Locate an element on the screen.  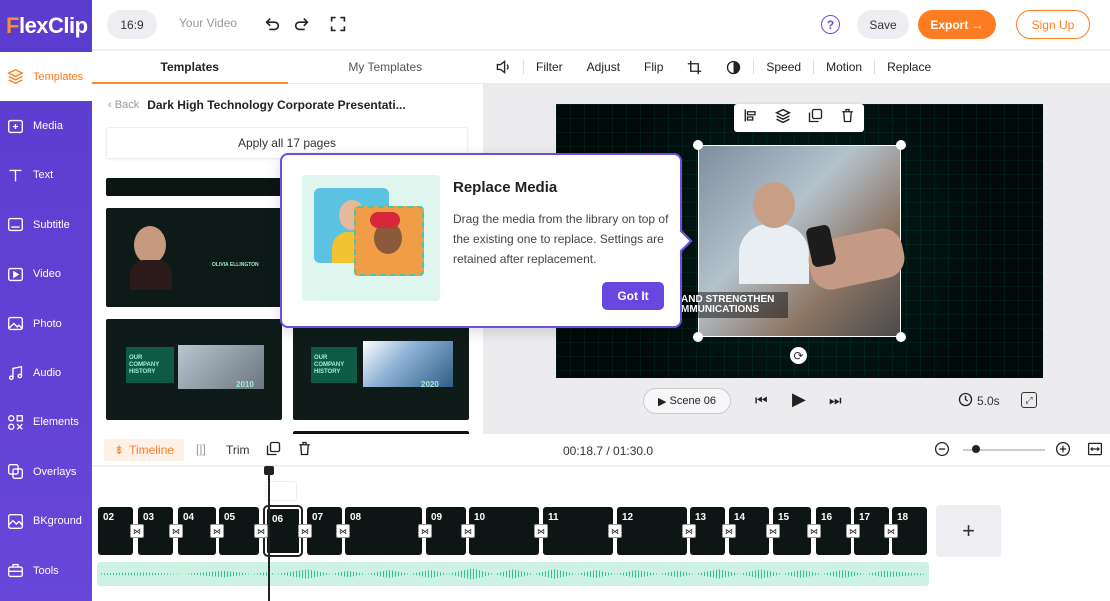
export-button: Export → is located at coordinates (957, 24).